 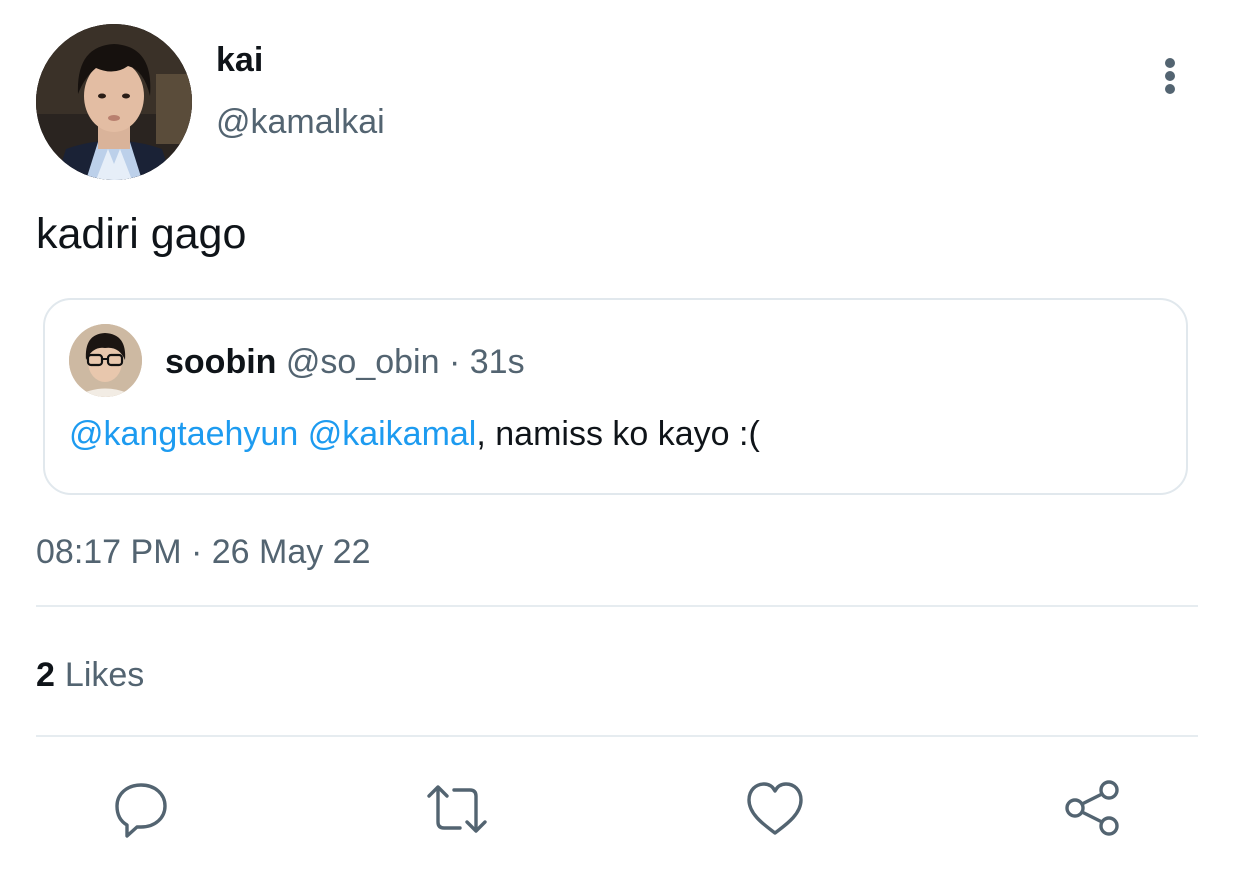 What do you see at coordinates (1170, 75) in the screenshot?
I see `more-options-icon` at bounding box center [1170, 75].